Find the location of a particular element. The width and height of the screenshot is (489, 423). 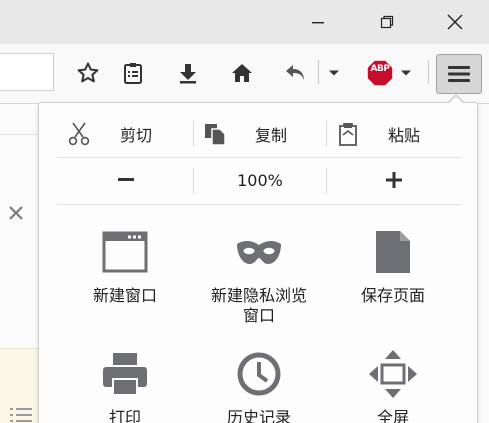

fullscreen-button: 全屏 is located at coordinates (393, 385).